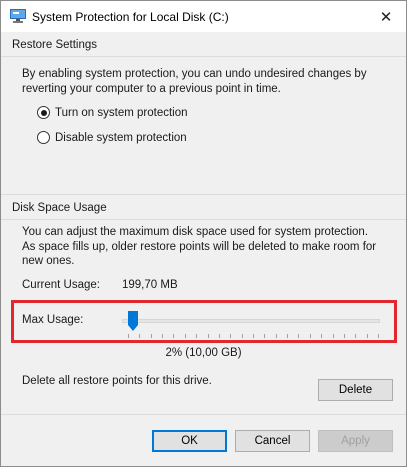  I want to click on ok-button: OK, so click(189, 441).